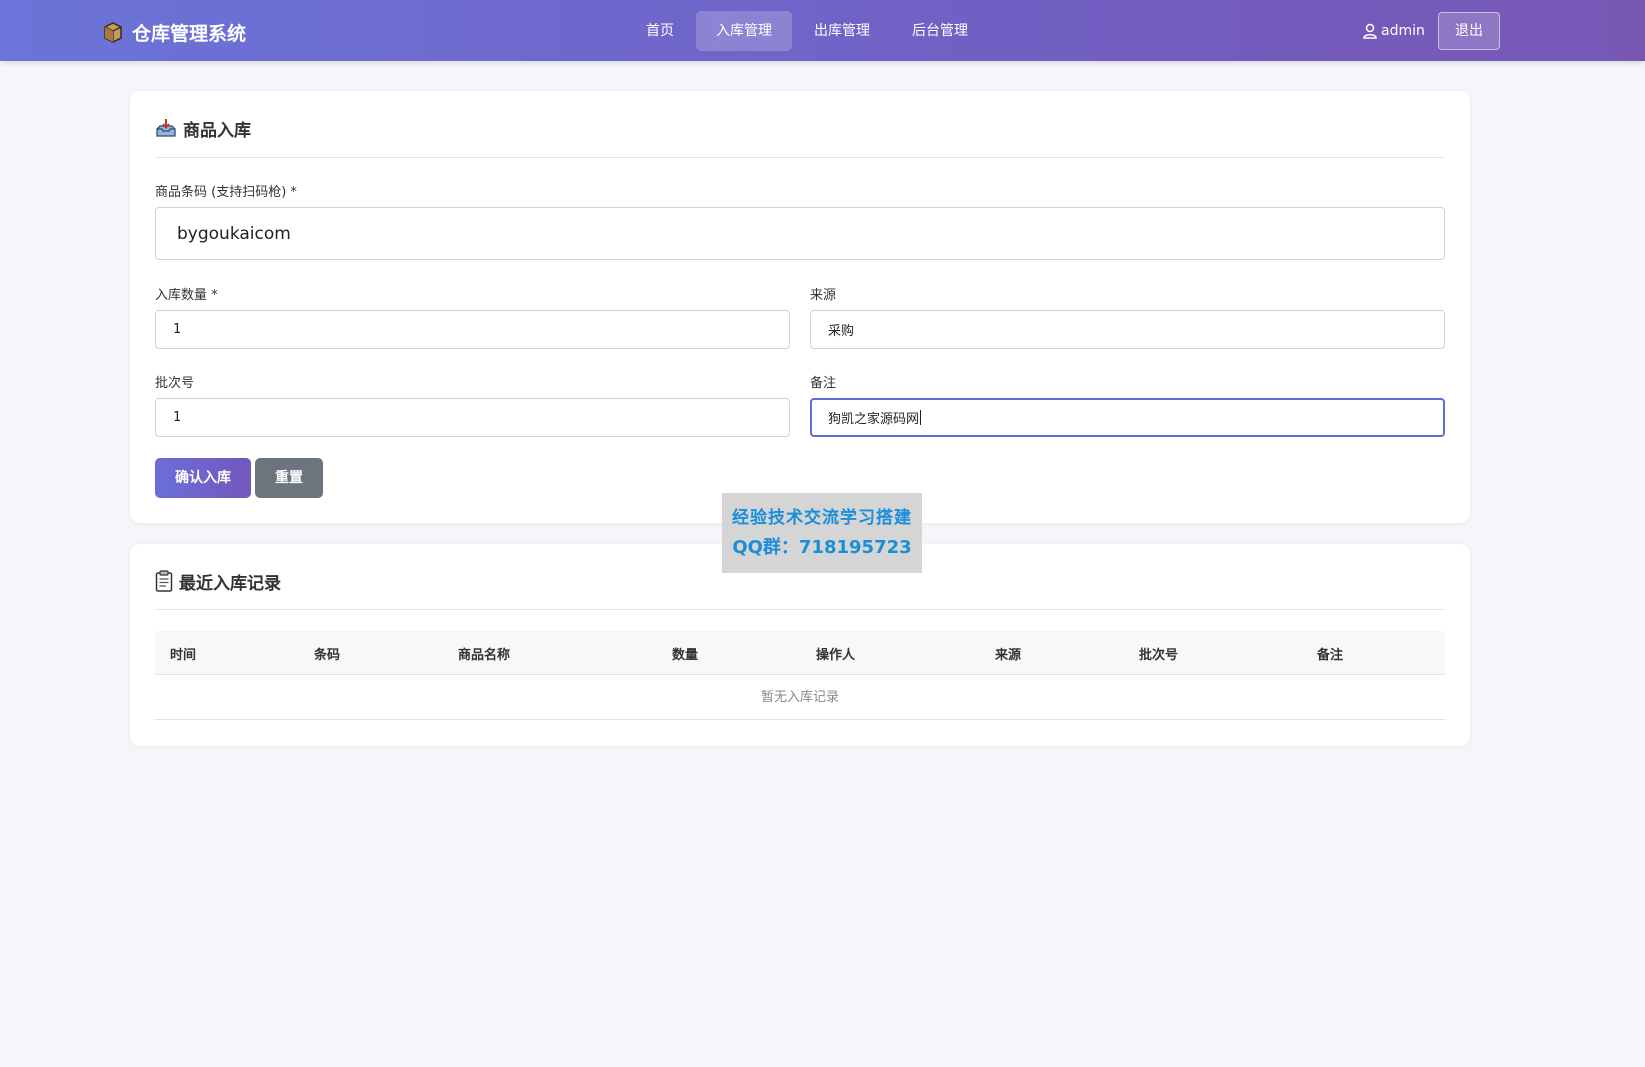 Image resolution: width=1645 pixels, height=1067 pixels. What do you see at coordinates (484, 655) in the screenshot?
I see `column-header-product-name: 商品名称` at bounding box center [484, 655].